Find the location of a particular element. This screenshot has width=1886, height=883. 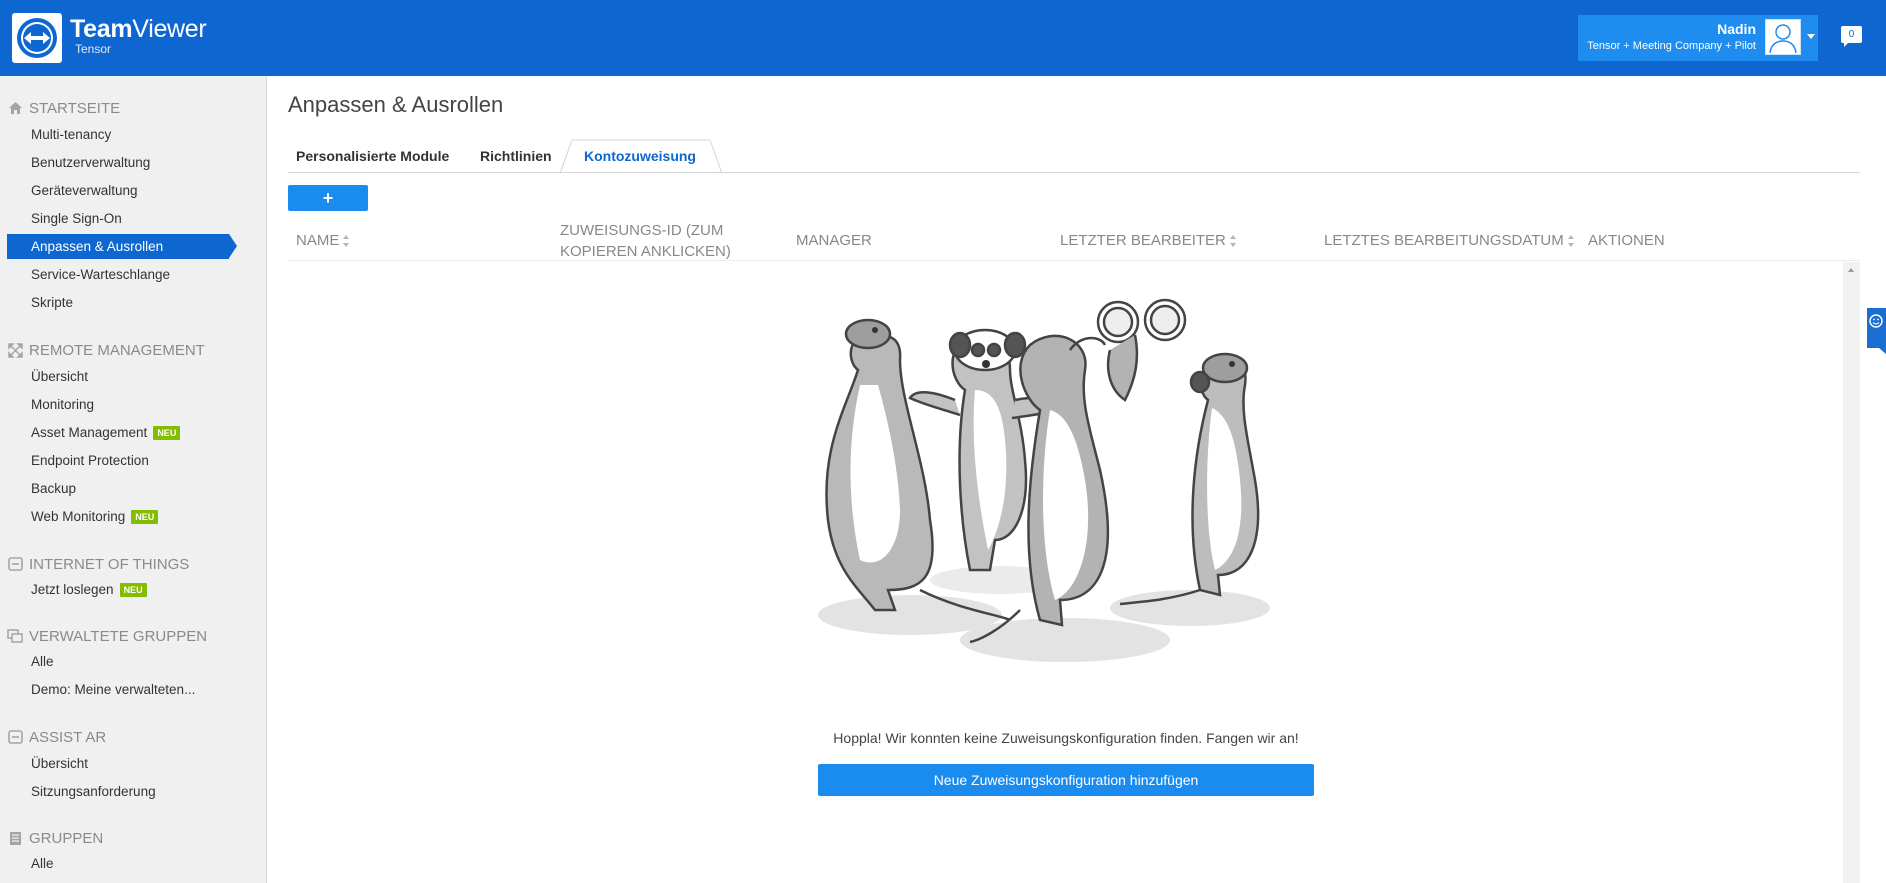

sidebar-item-geraeteverwaltung: Geräteverwaltung is located at coordinates (84, 191).